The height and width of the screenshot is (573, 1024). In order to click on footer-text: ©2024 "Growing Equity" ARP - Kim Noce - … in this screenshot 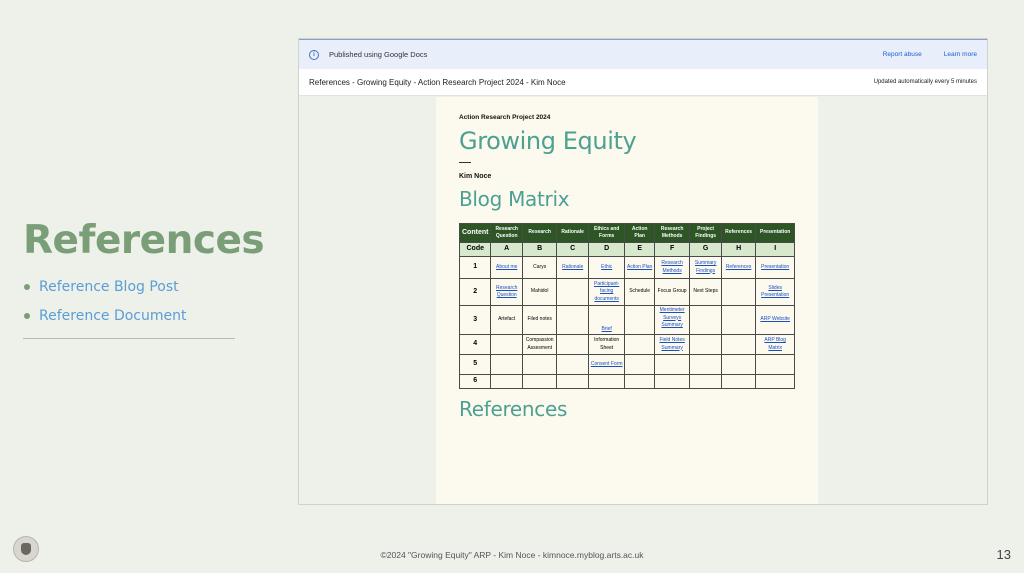, I will do `click(512, 555)`.